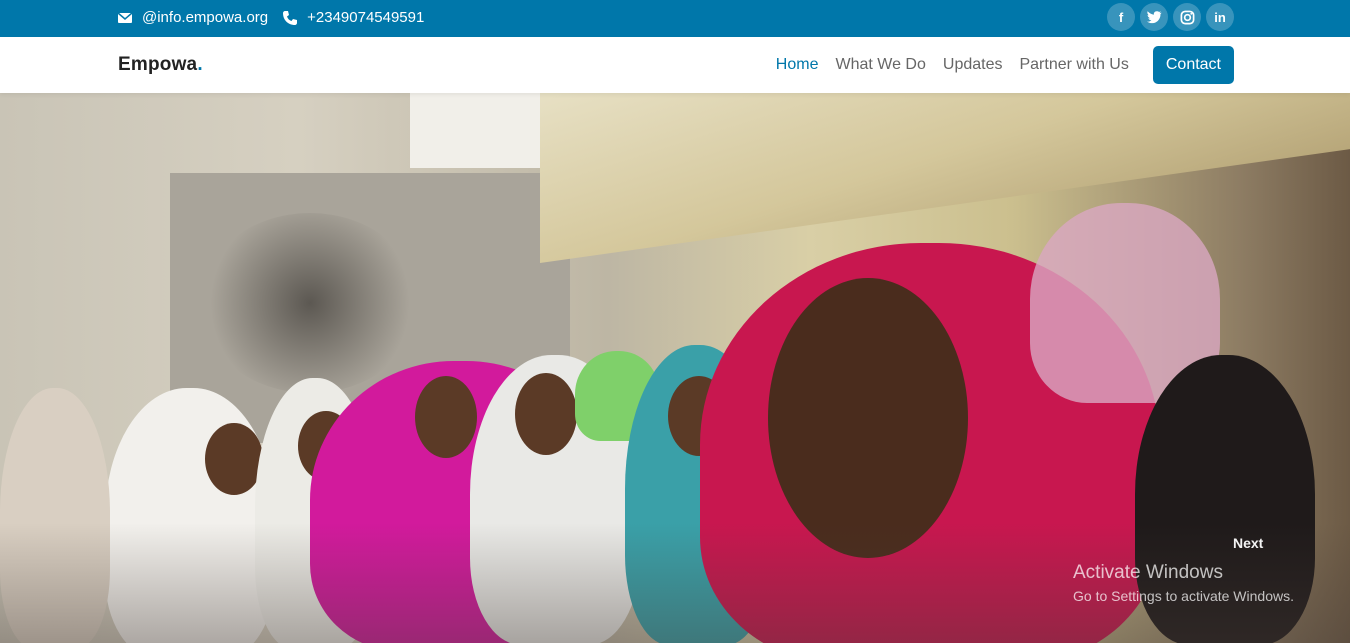  I want to click on brand-name: Empowa, so click(158, 64).